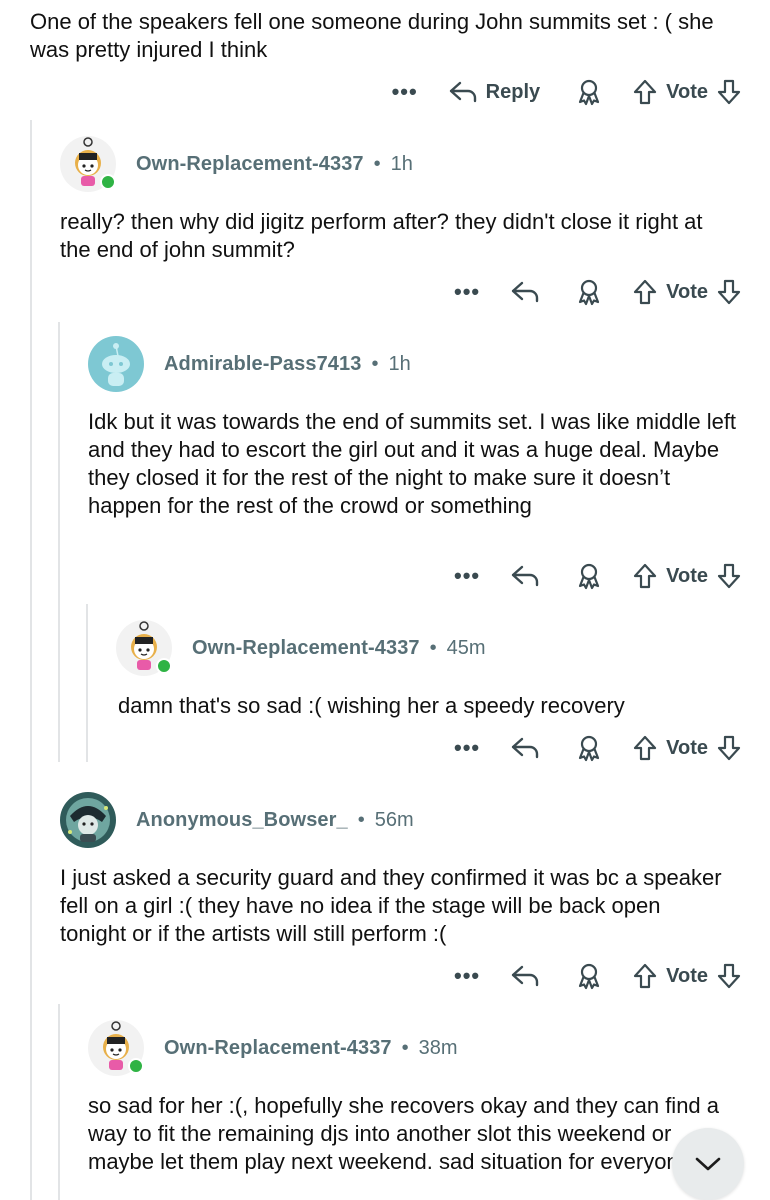 Image resolution: width=770 pixels, height=1200 pixels. I want to click on comment-header: Own-Replacement-4337 • 45m, so click(301, 648).